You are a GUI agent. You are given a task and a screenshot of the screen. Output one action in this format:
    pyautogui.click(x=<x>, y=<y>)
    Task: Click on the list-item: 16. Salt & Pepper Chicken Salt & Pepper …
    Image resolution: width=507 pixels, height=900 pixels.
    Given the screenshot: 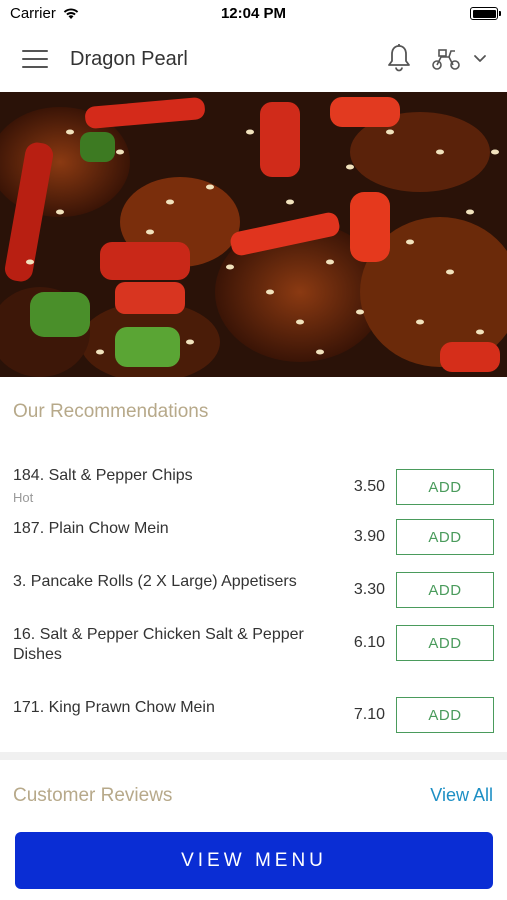 What is the action you would take?
    pyautogui.click(x=253, y=653)
    